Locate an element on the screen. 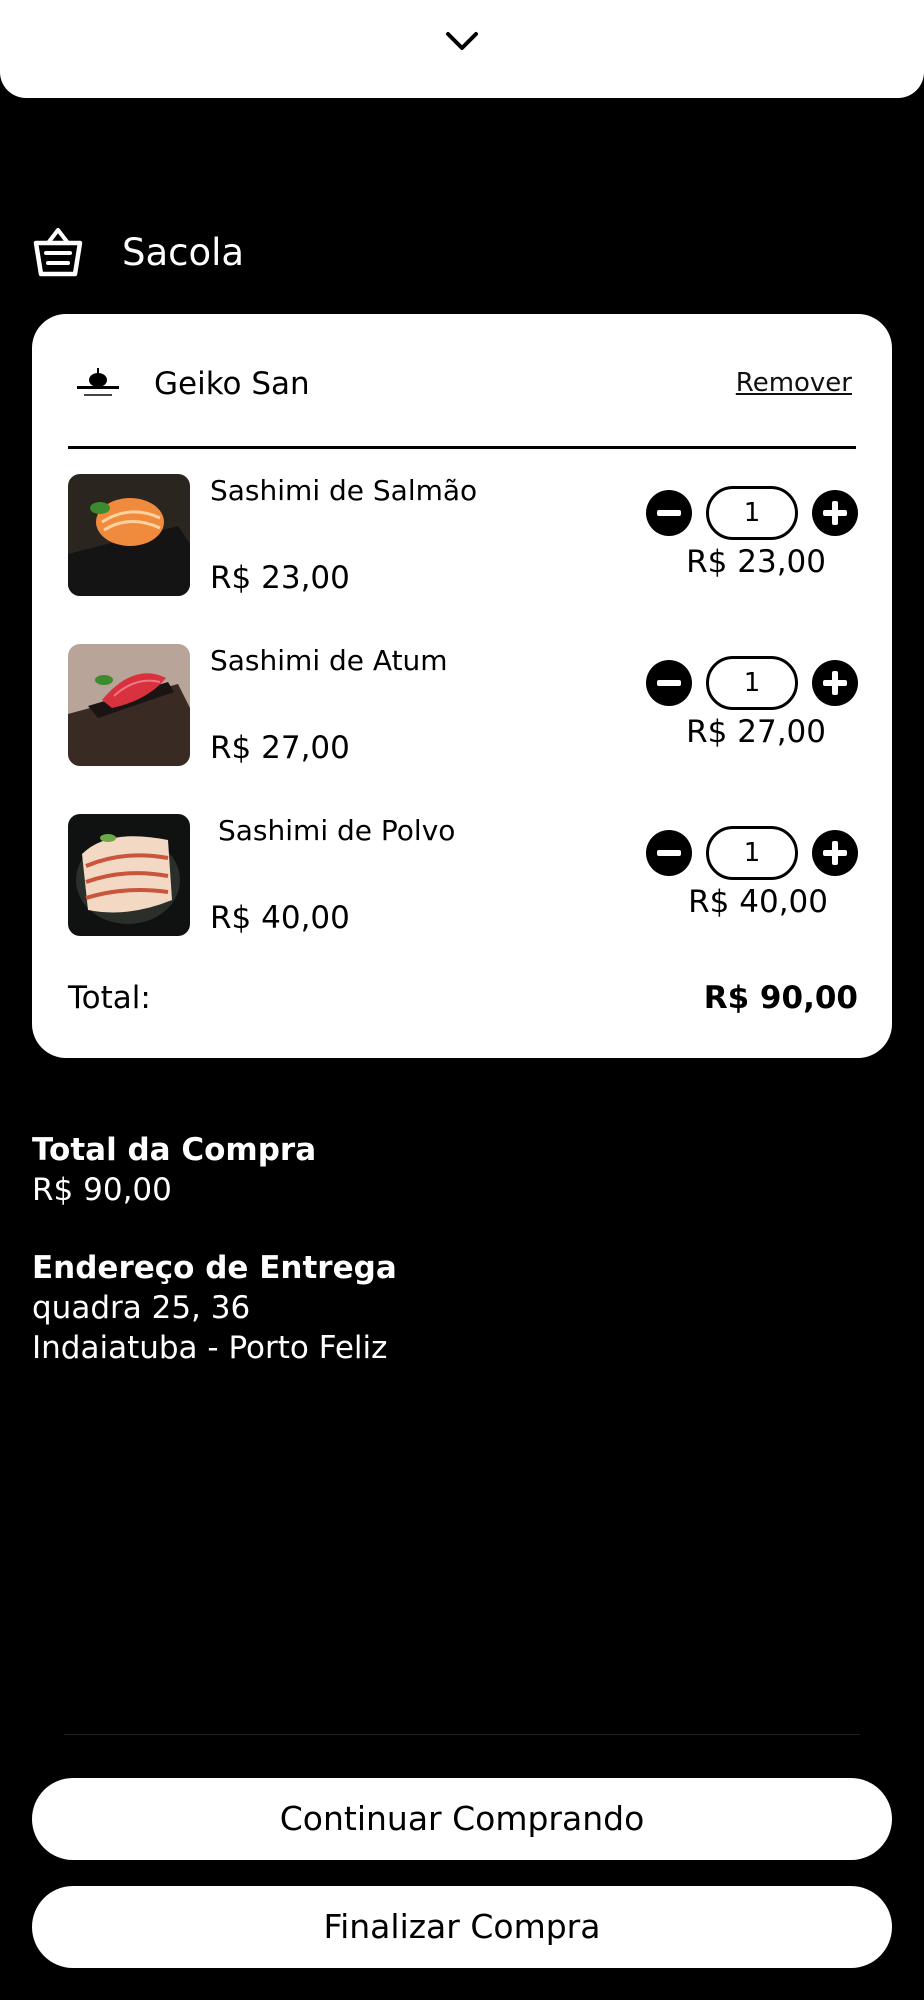 This screenshot has height=2000, width=924. cart-total-row: Total: R$ 90,00 is located at coordinates (463, 998).